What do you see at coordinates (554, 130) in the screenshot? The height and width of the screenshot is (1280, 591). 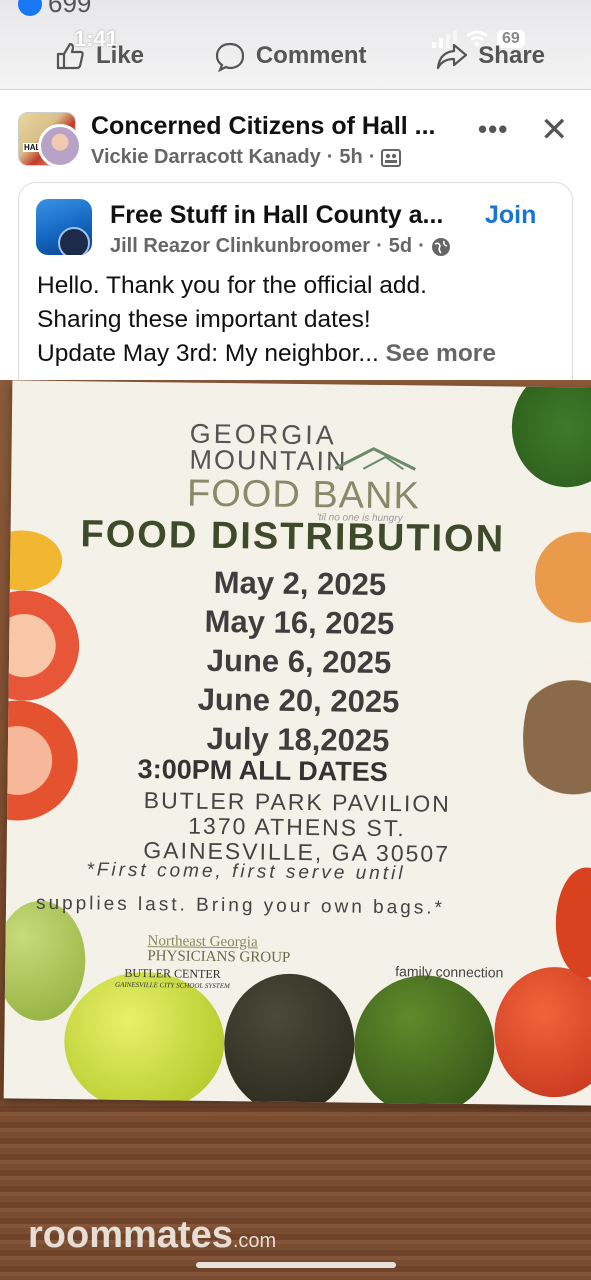 I see `close-icon: ✕` at bounding box center [554, 130].